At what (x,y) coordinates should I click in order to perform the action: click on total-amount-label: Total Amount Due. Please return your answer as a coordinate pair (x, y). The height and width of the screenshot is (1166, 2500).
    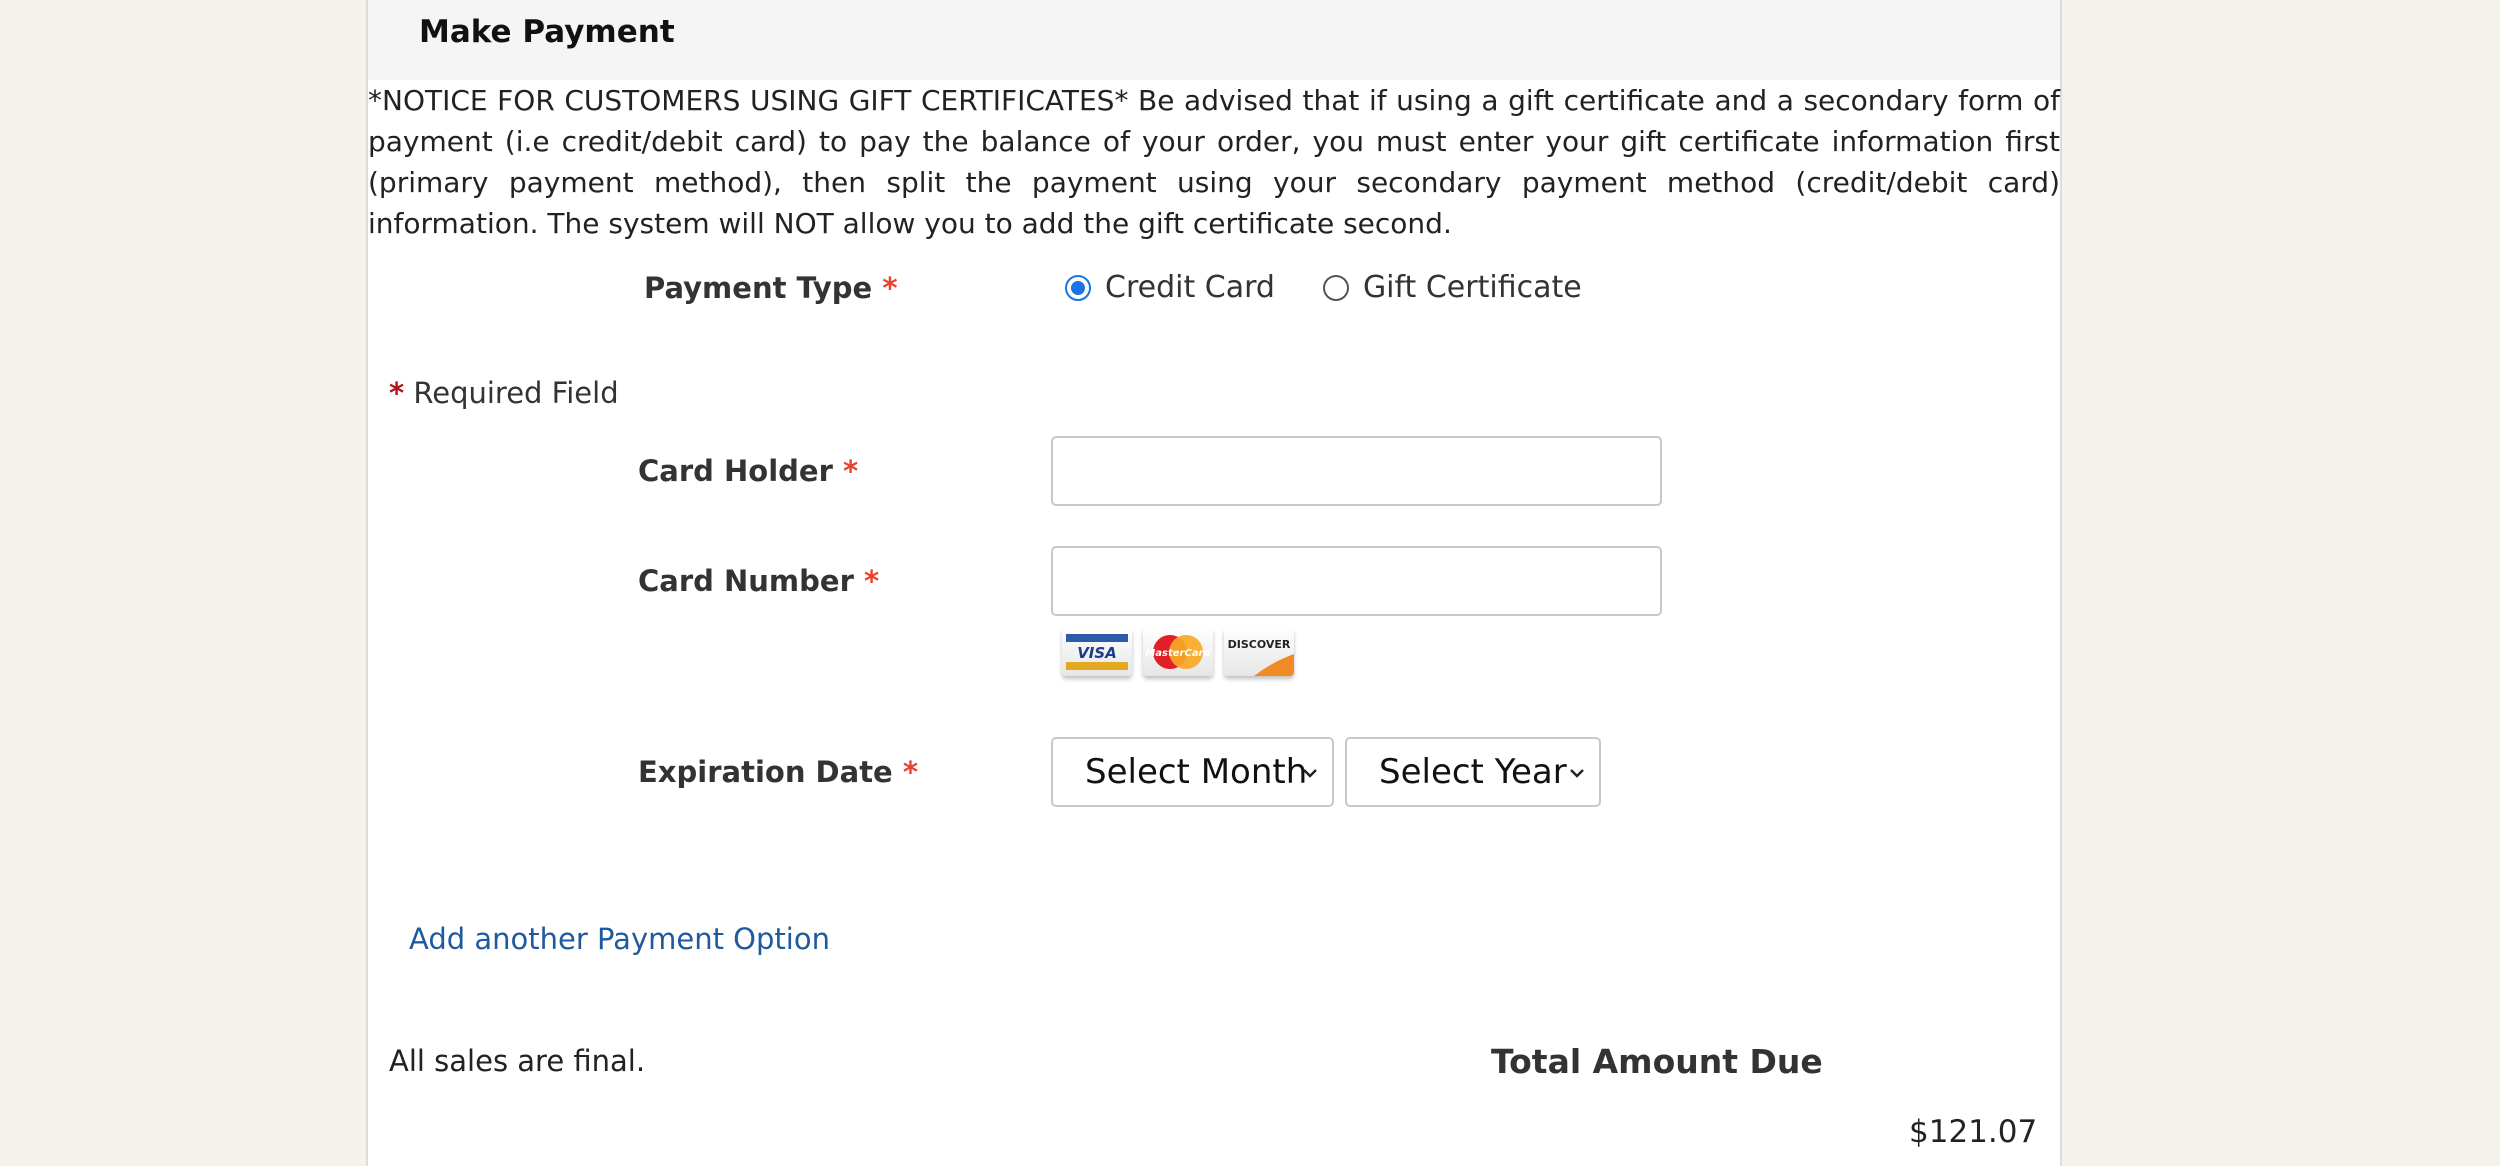
    Looking at the image, I should click on (1657, 1061).